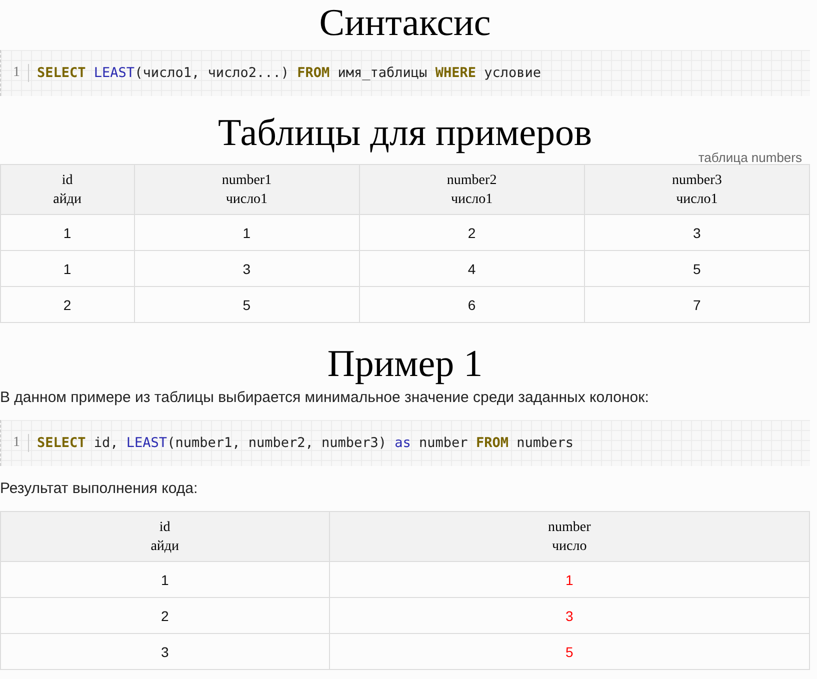 This screenshot has height=679, width=817. Describe the element at coordinates (405, 23) in the screenshot. I see `section-heading: Синтаксис` at that location.